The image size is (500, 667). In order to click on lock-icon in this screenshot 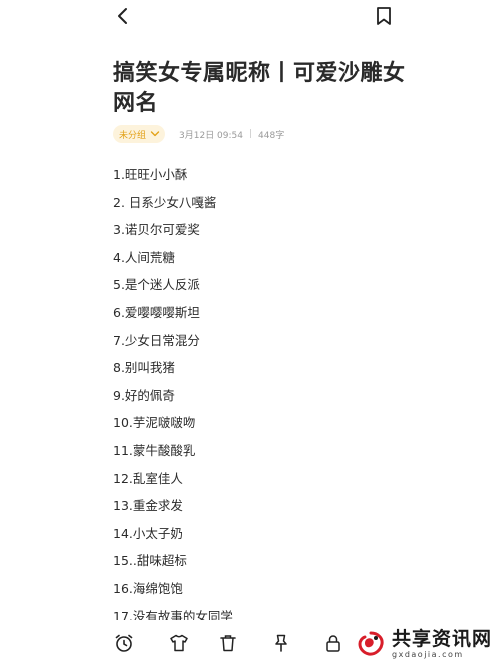, I will do `click(333, 643)`.